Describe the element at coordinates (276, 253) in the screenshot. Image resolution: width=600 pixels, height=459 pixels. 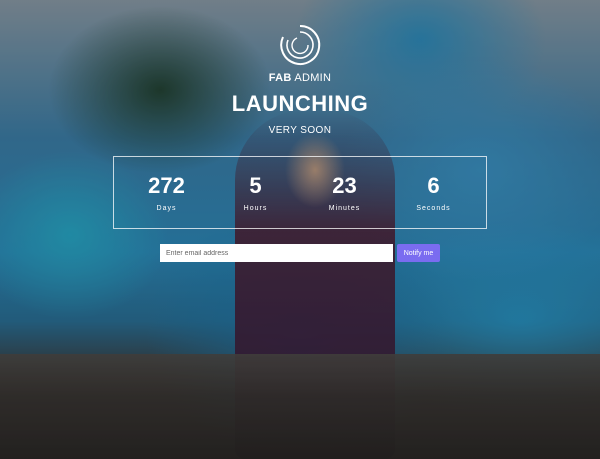
I see `email-input` at that location.